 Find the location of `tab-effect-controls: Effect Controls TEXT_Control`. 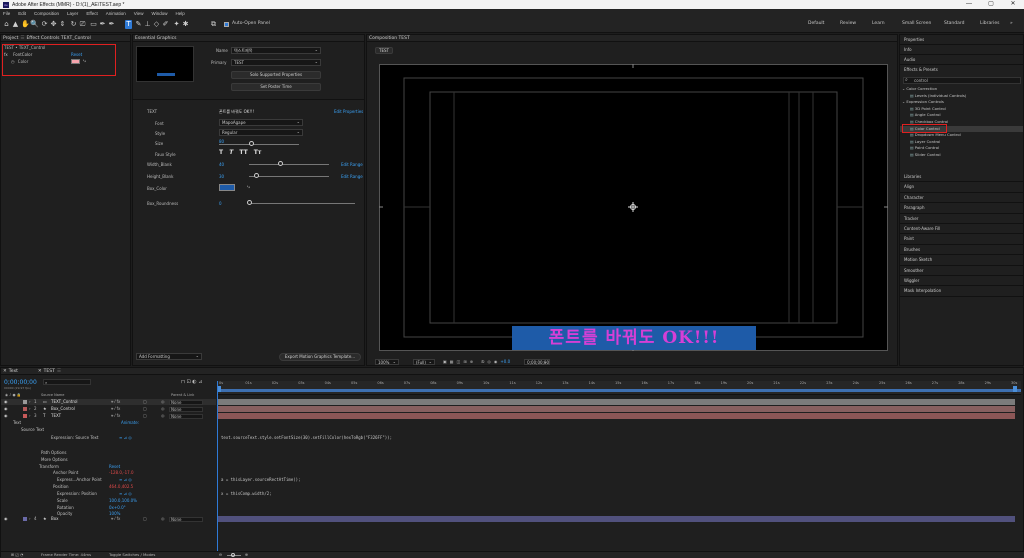

tab-effect-controls: Effect Controls TEXT_Control is located at coordinates (58, 38).